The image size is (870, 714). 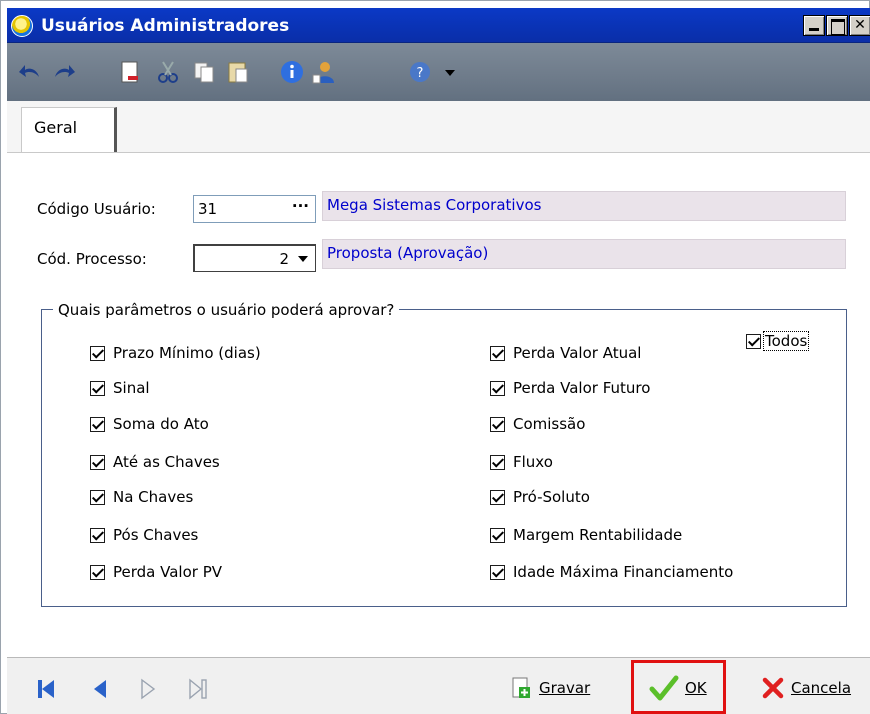 What do you see at coordinates (521, 687) in the screenshot?
I see `save-icon` at bounding box center [521, 687].